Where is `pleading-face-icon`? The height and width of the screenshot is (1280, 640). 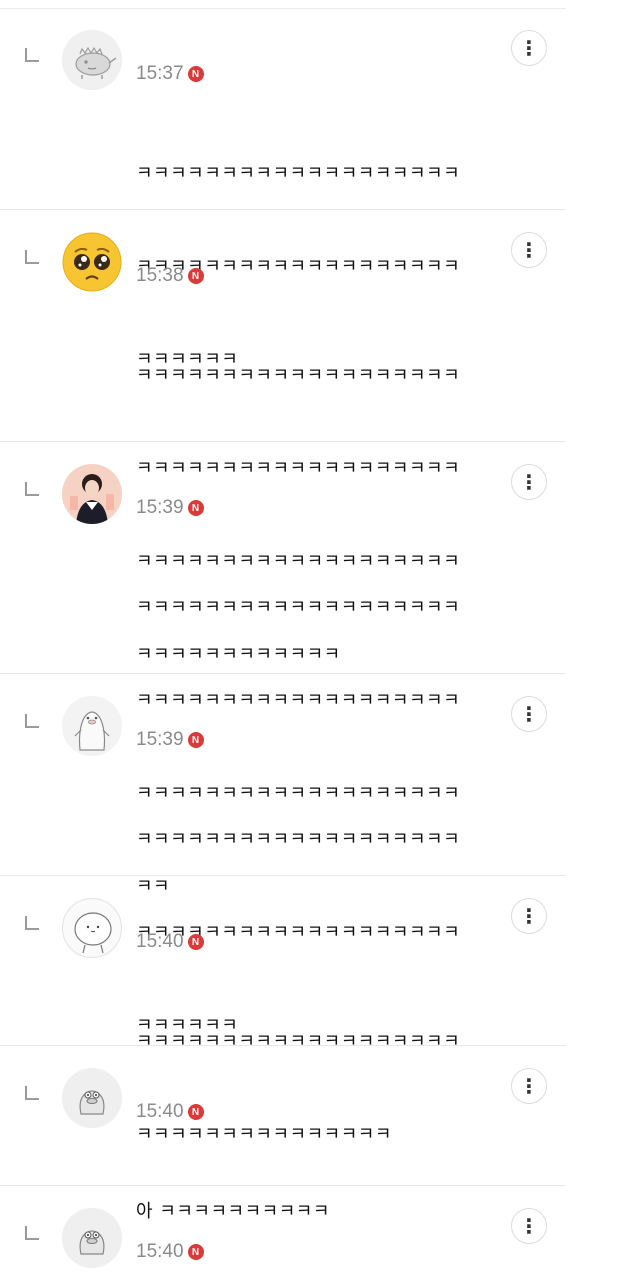 pleading-face-icon is located at coordinates (92, 262).